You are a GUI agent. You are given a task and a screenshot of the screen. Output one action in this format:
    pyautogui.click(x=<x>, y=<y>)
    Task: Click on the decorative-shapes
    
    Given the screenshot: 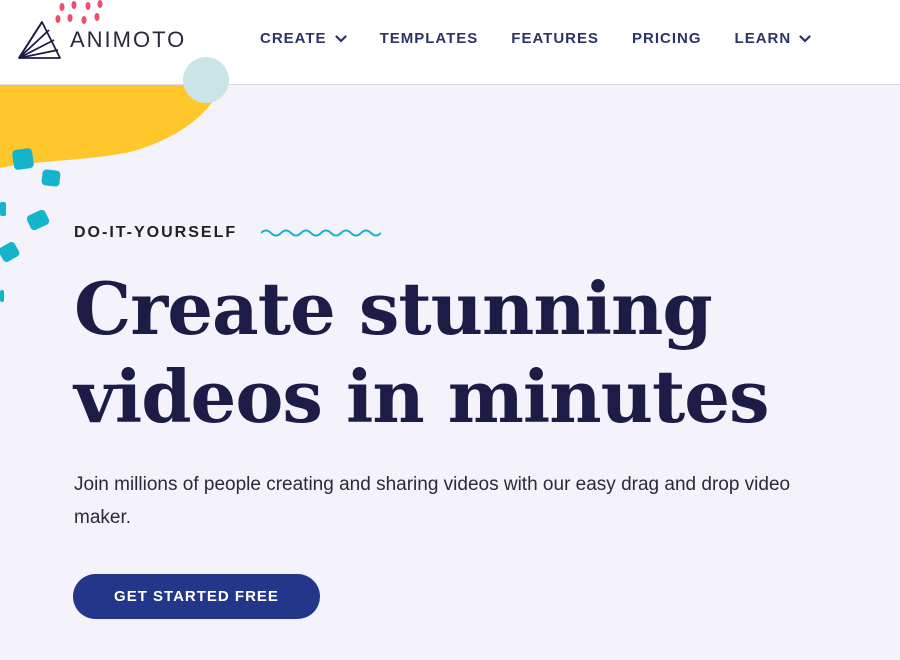 What is the action you would take?
    pyautogui.click(x=114, y=151)
    